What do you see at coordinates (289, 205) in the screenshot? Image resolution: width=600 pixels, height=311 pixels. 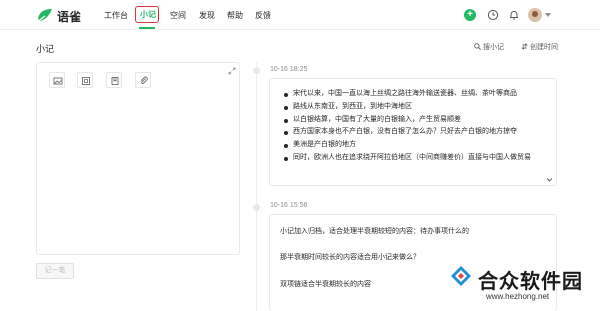 I see `note-timestamp: 10-16 15:56` at bounding box center [289, 205].